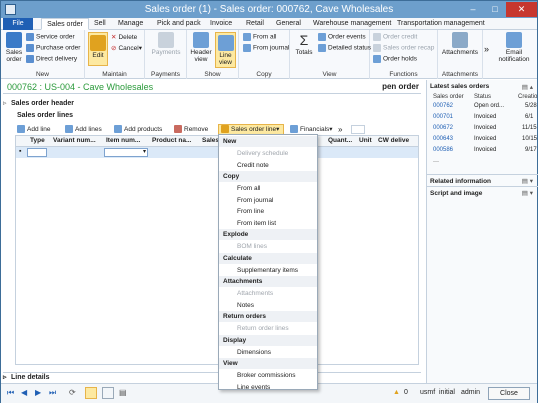  Describe the element at coordinates (395, 37) in the screenshot. I see `order-credit-button: Order credit` at that location.